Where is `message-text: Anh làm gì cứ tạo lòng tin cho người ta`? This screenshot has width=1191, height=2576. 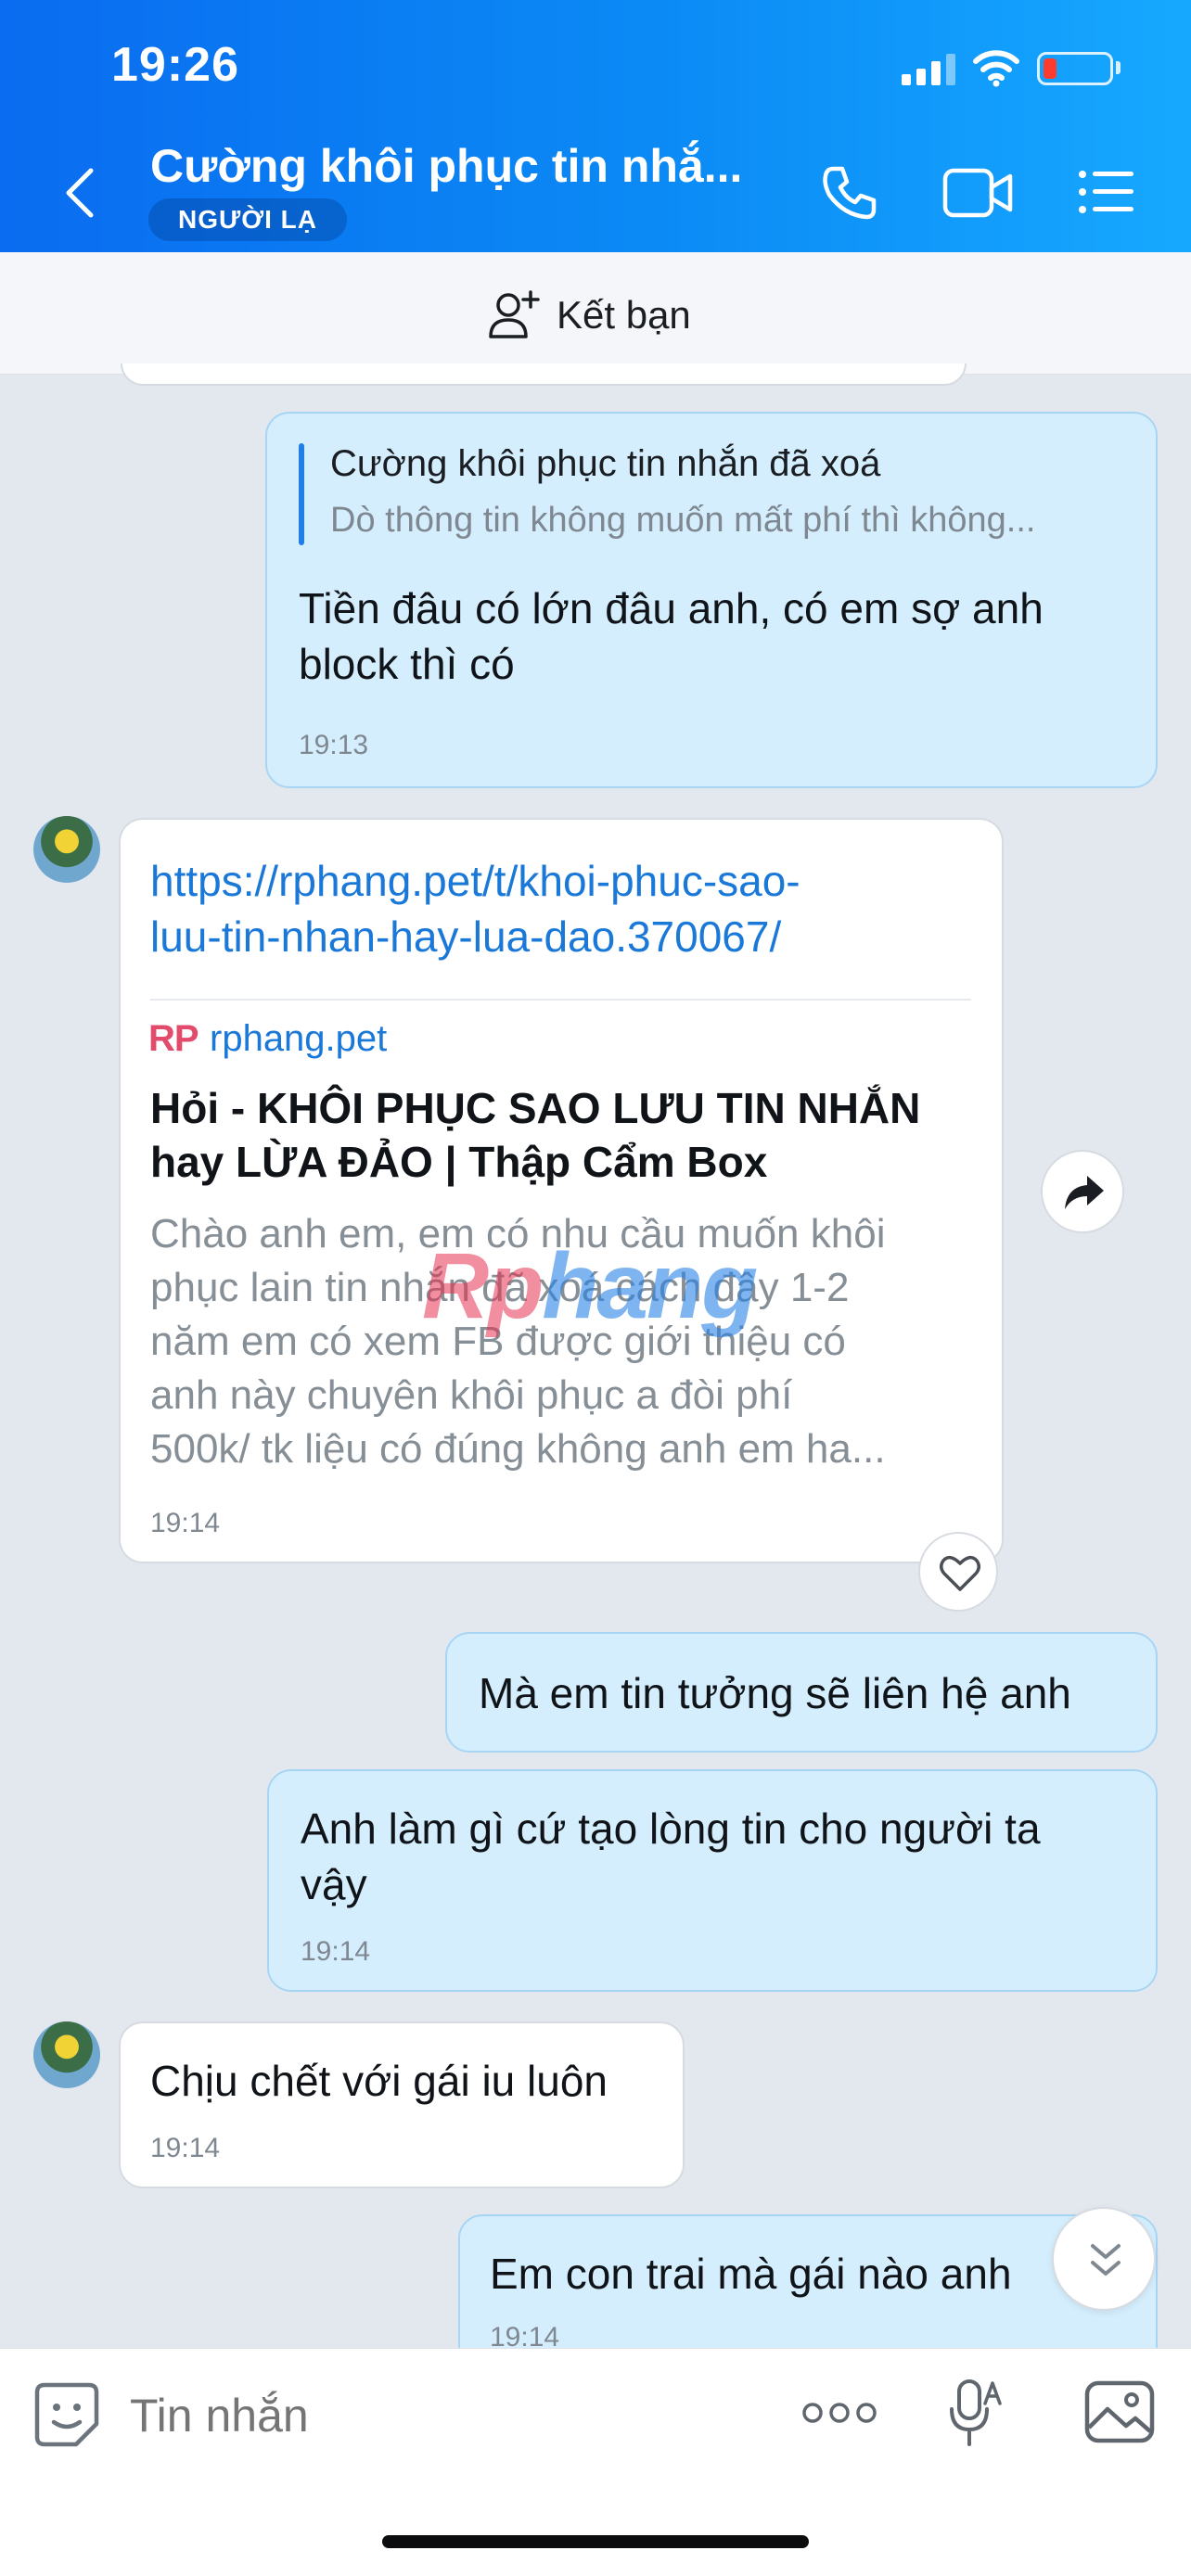
message-text: Anh làm gì cứ tạo lòng tin cho người ta is located at coordinates (671, 1828).